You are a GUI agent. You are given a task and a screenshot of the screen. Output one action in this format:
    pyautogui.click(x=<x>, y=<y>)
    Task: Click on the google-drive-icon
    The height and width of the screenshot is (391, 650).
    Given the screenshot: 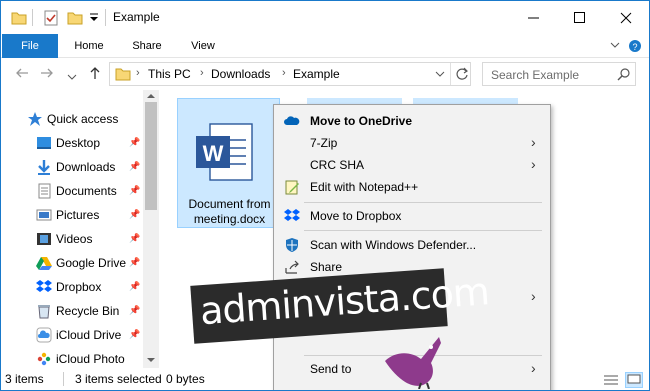 What is the action you would take?
    pyautogui.click(x=44, y=263)
    